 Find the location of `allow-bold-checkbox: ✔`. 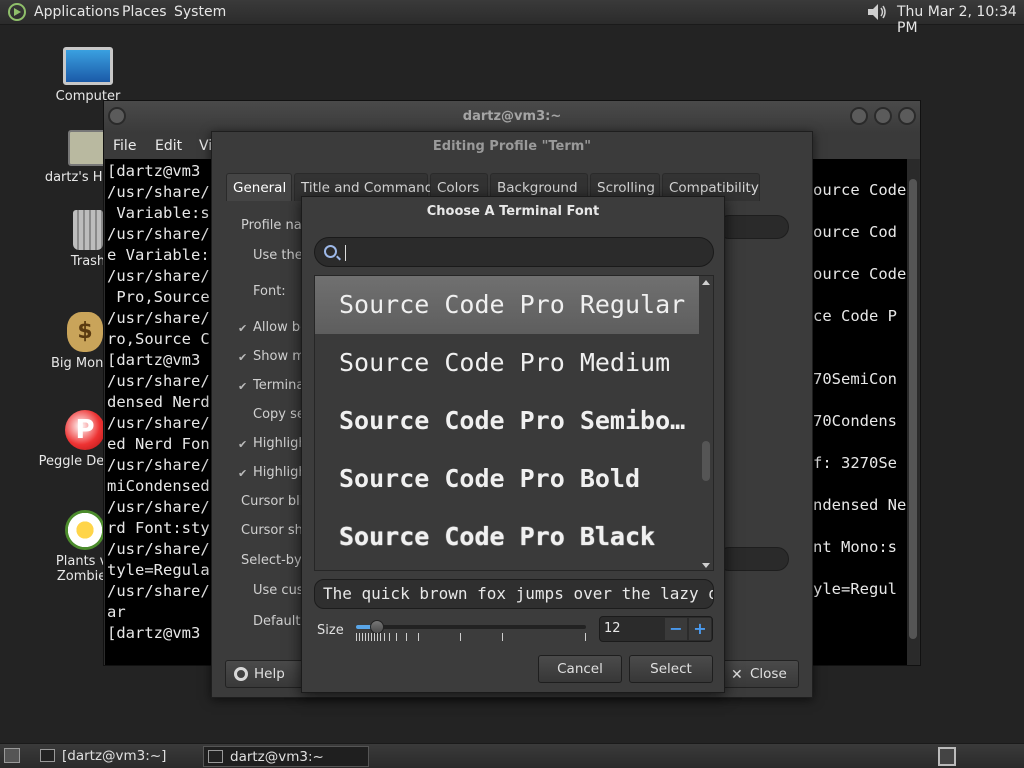

allow-bold-checkbox: ✔ is located at coordinates (243, 328).